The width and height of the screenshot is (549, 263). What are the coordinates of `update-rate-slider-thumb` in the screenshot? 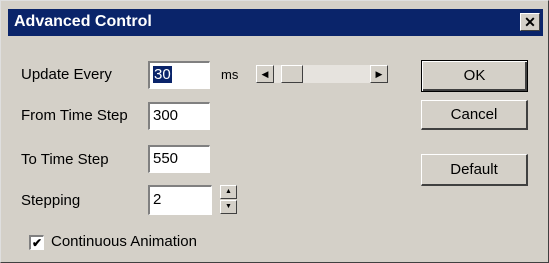 It's located at (292, 74).